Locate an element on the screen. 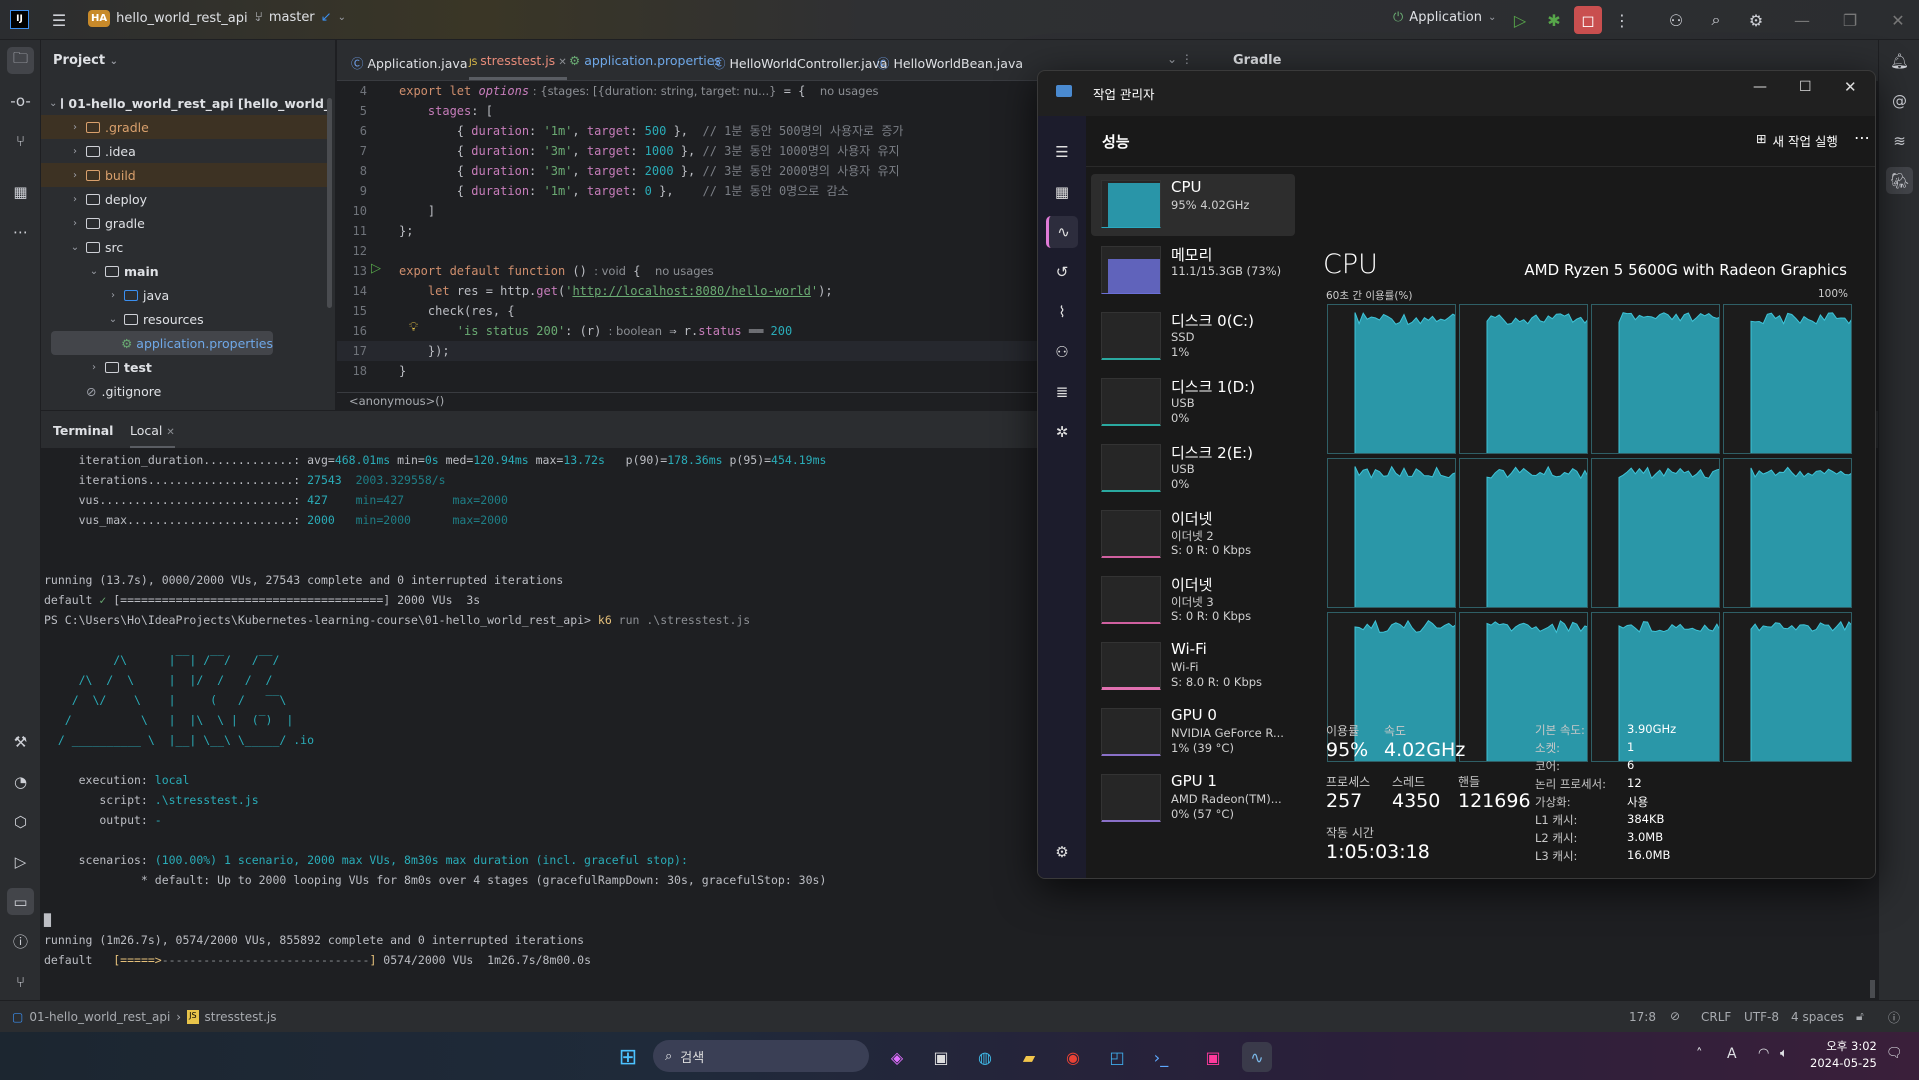 The height and width of the screenshot is (1080, 1919). close-icon: ✕ is located at coordinates (1898, 20).